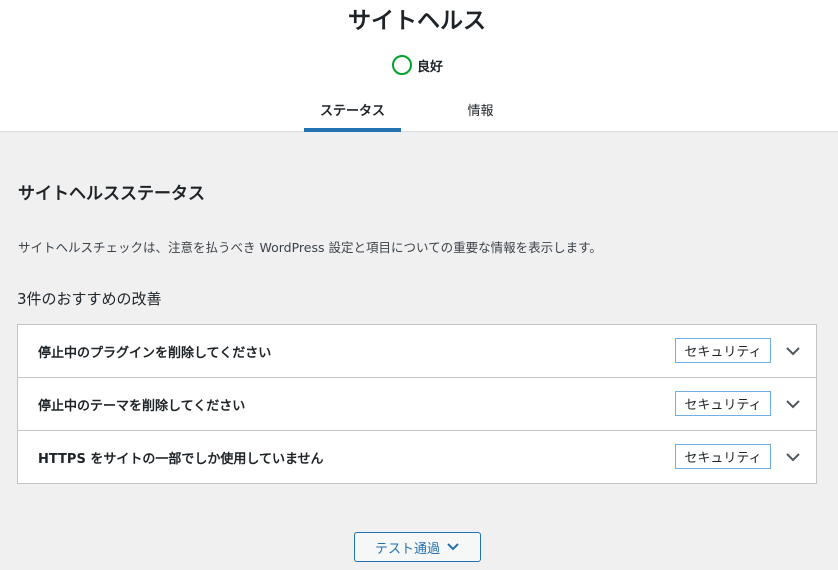 The height and width of the screenshot is (570, 838). What do you see at coordinates (417, 21) in the screenshot?
I see `page-title: サイトヘルス` at bounding box center [417, 21].